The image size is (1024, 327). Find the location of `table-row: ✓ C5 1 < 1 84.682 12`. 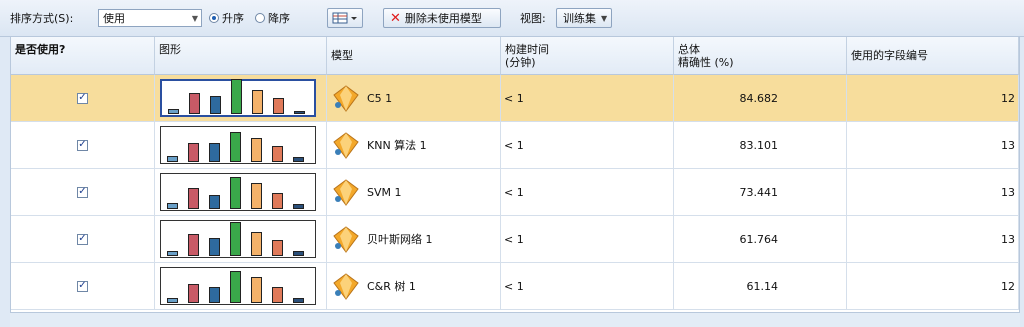

table-row: ✓ C5 1 < 1 84.682 12 is located at coordinates (515, 98).